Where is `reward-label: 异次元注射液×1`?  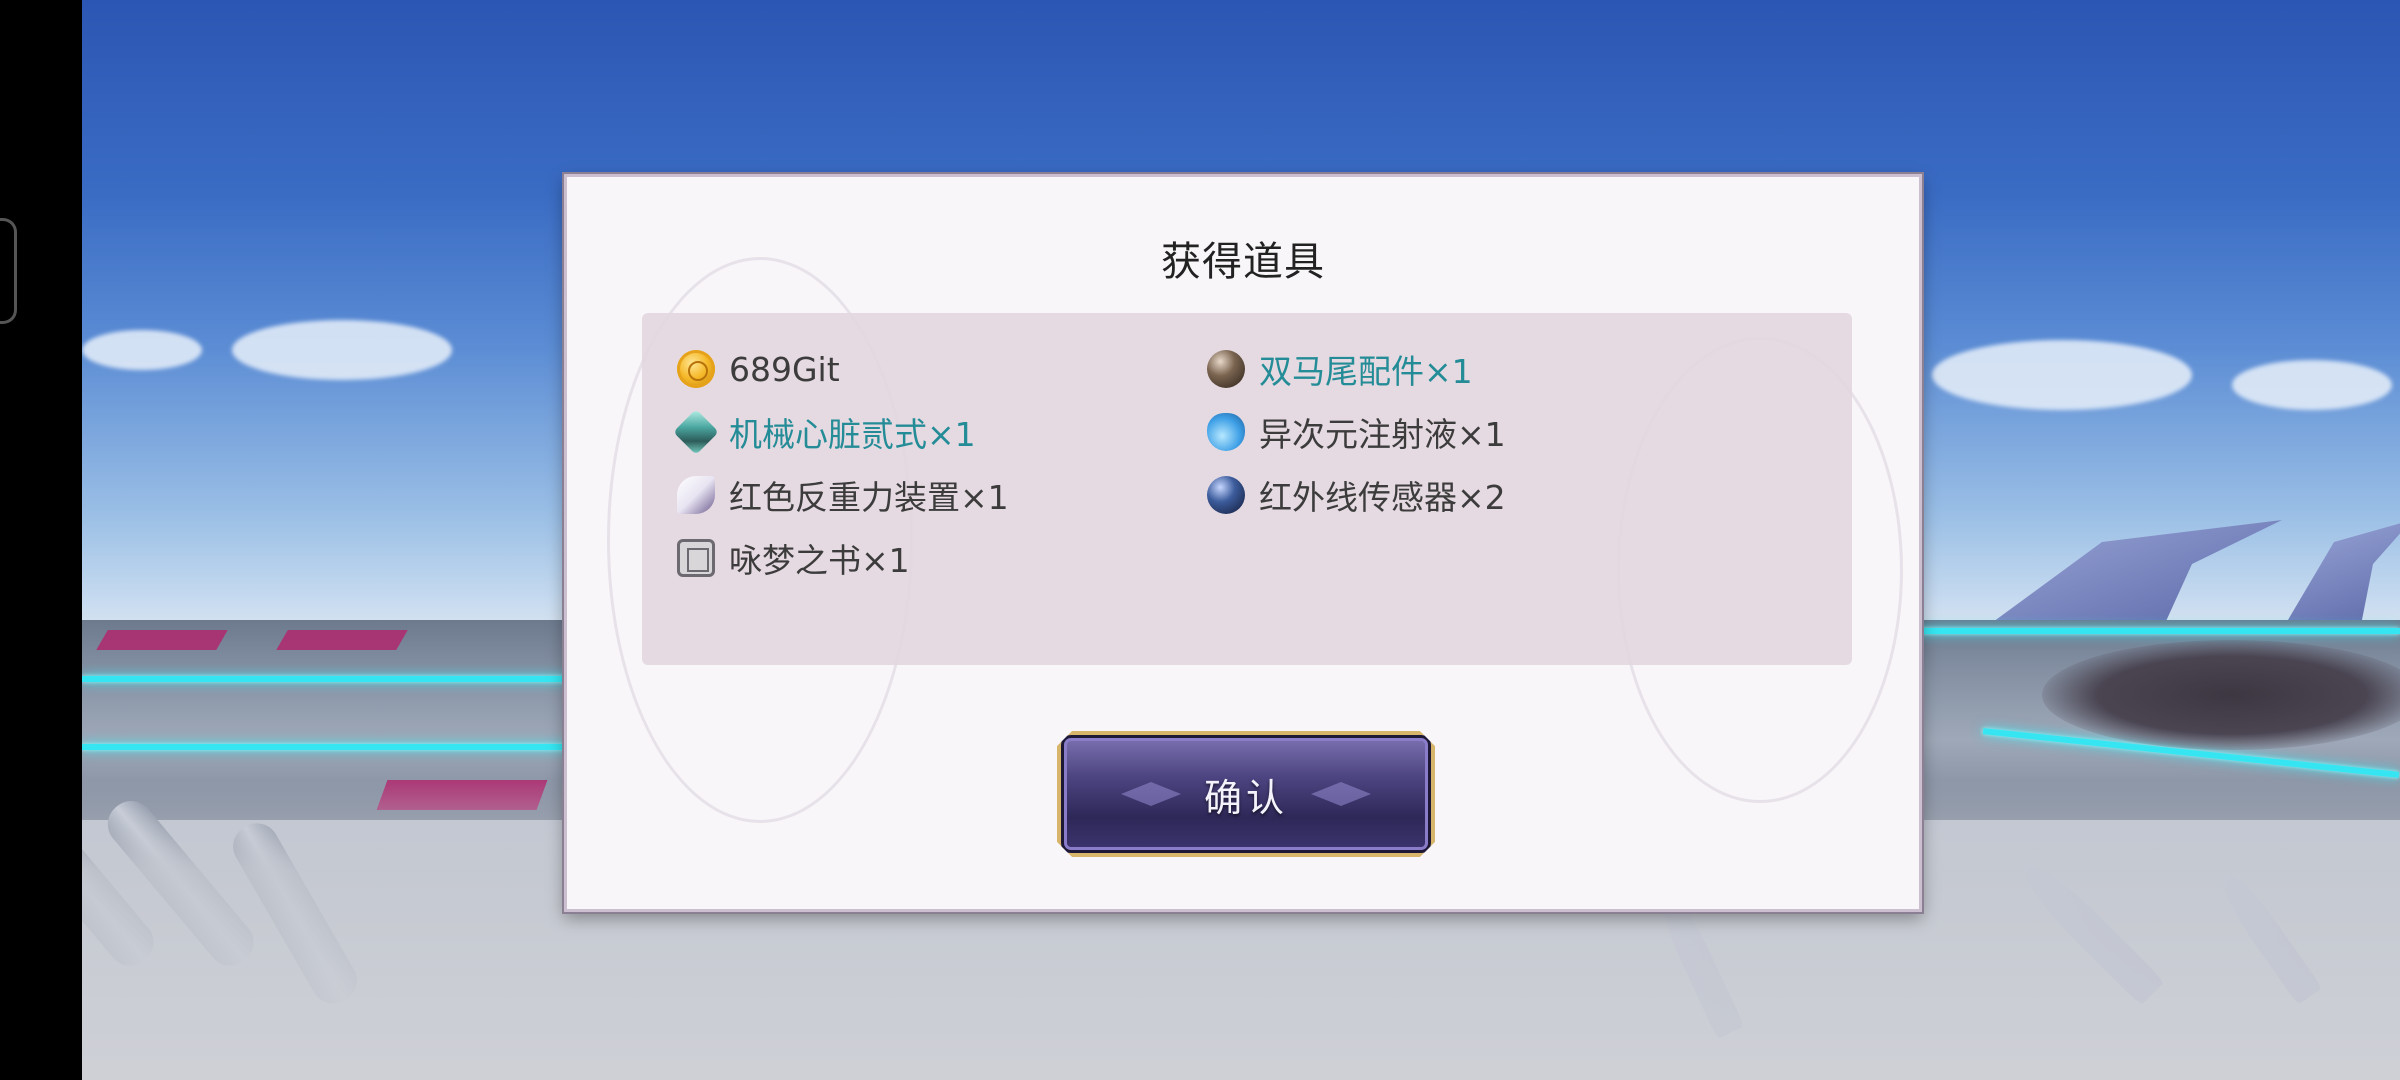 reward-label: 异次元注射液×1 is located at coordinates (1382, 434).